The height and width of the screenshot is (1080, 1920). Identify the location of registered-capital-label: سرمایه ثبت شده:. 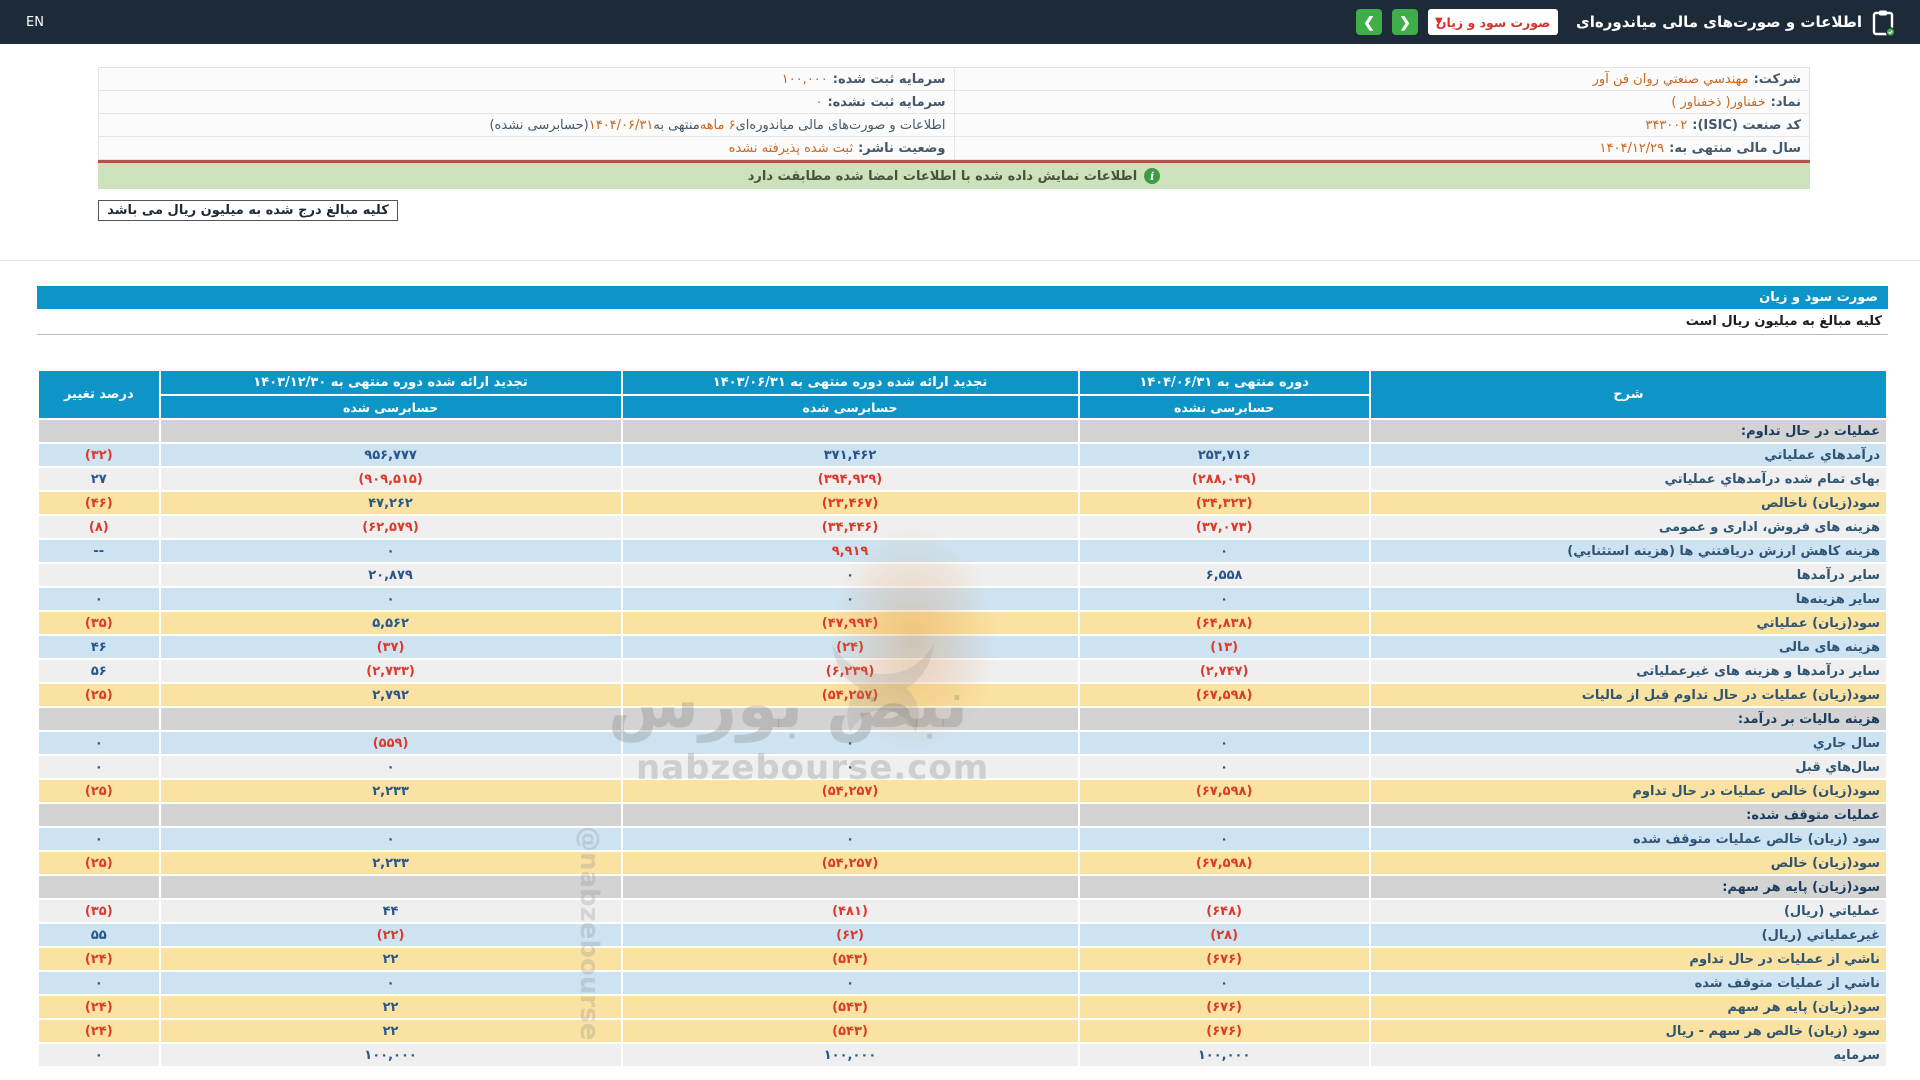
(889, 79).